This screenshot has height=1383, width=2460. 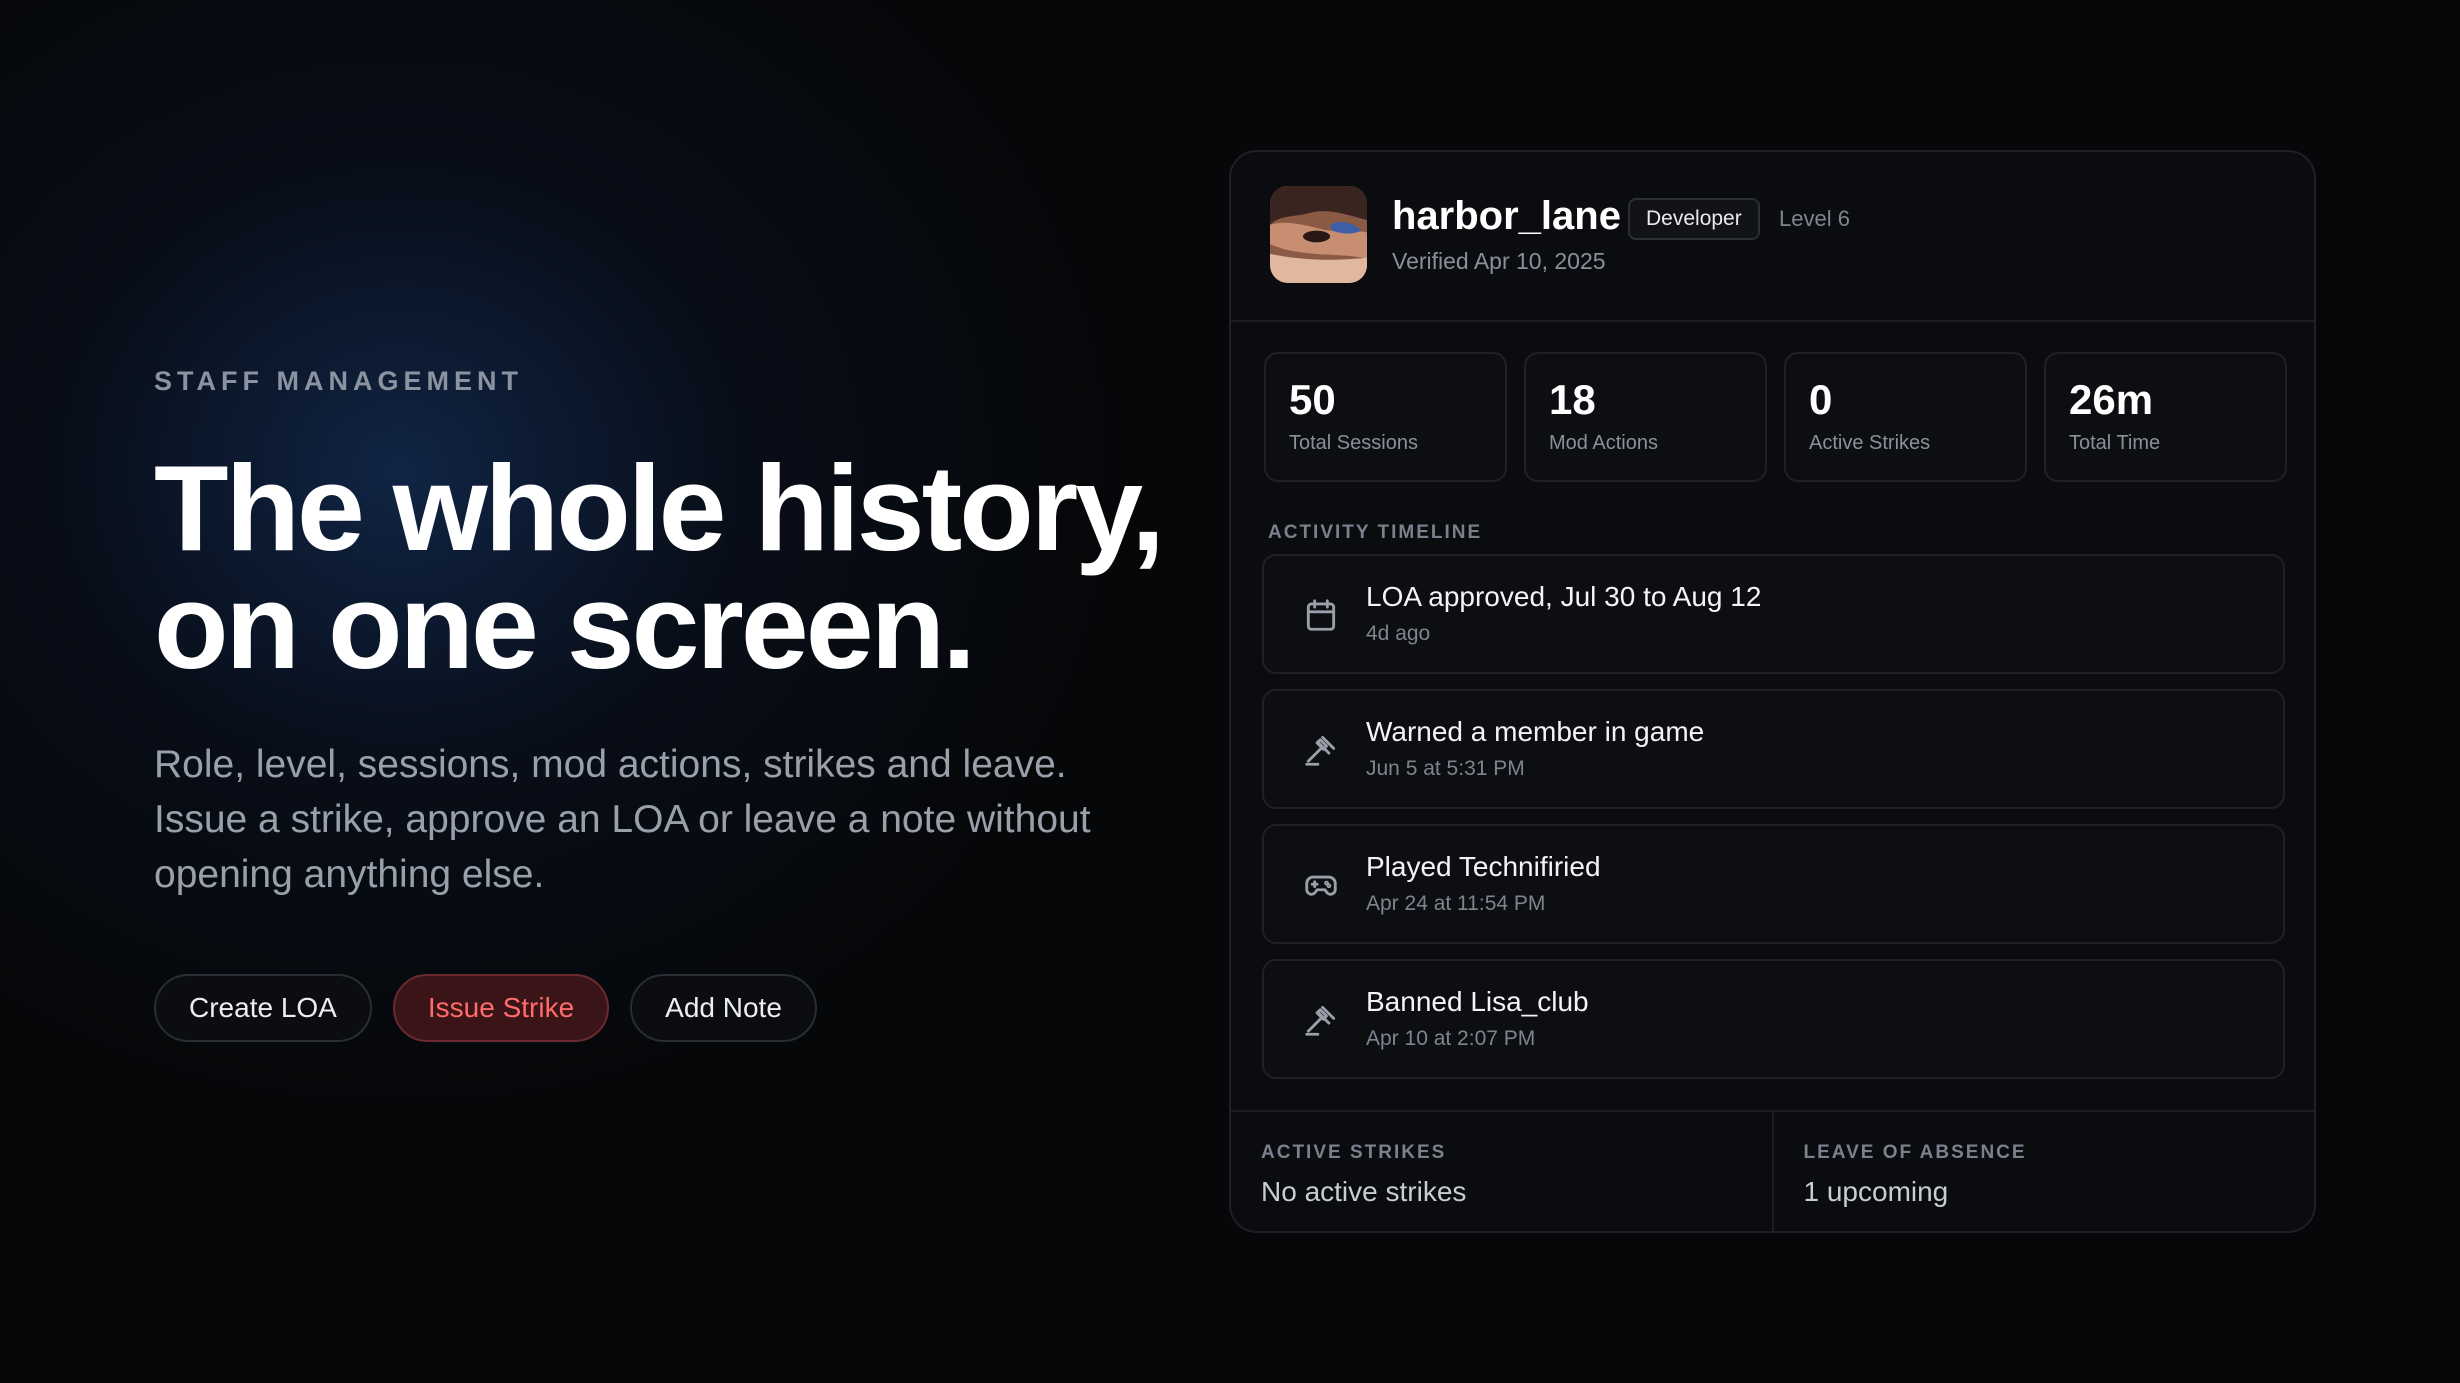 What do you see at coordinates (1321, 615) in the screenshot?
I see `calendar-icon` at bounding box center [1321, 615].